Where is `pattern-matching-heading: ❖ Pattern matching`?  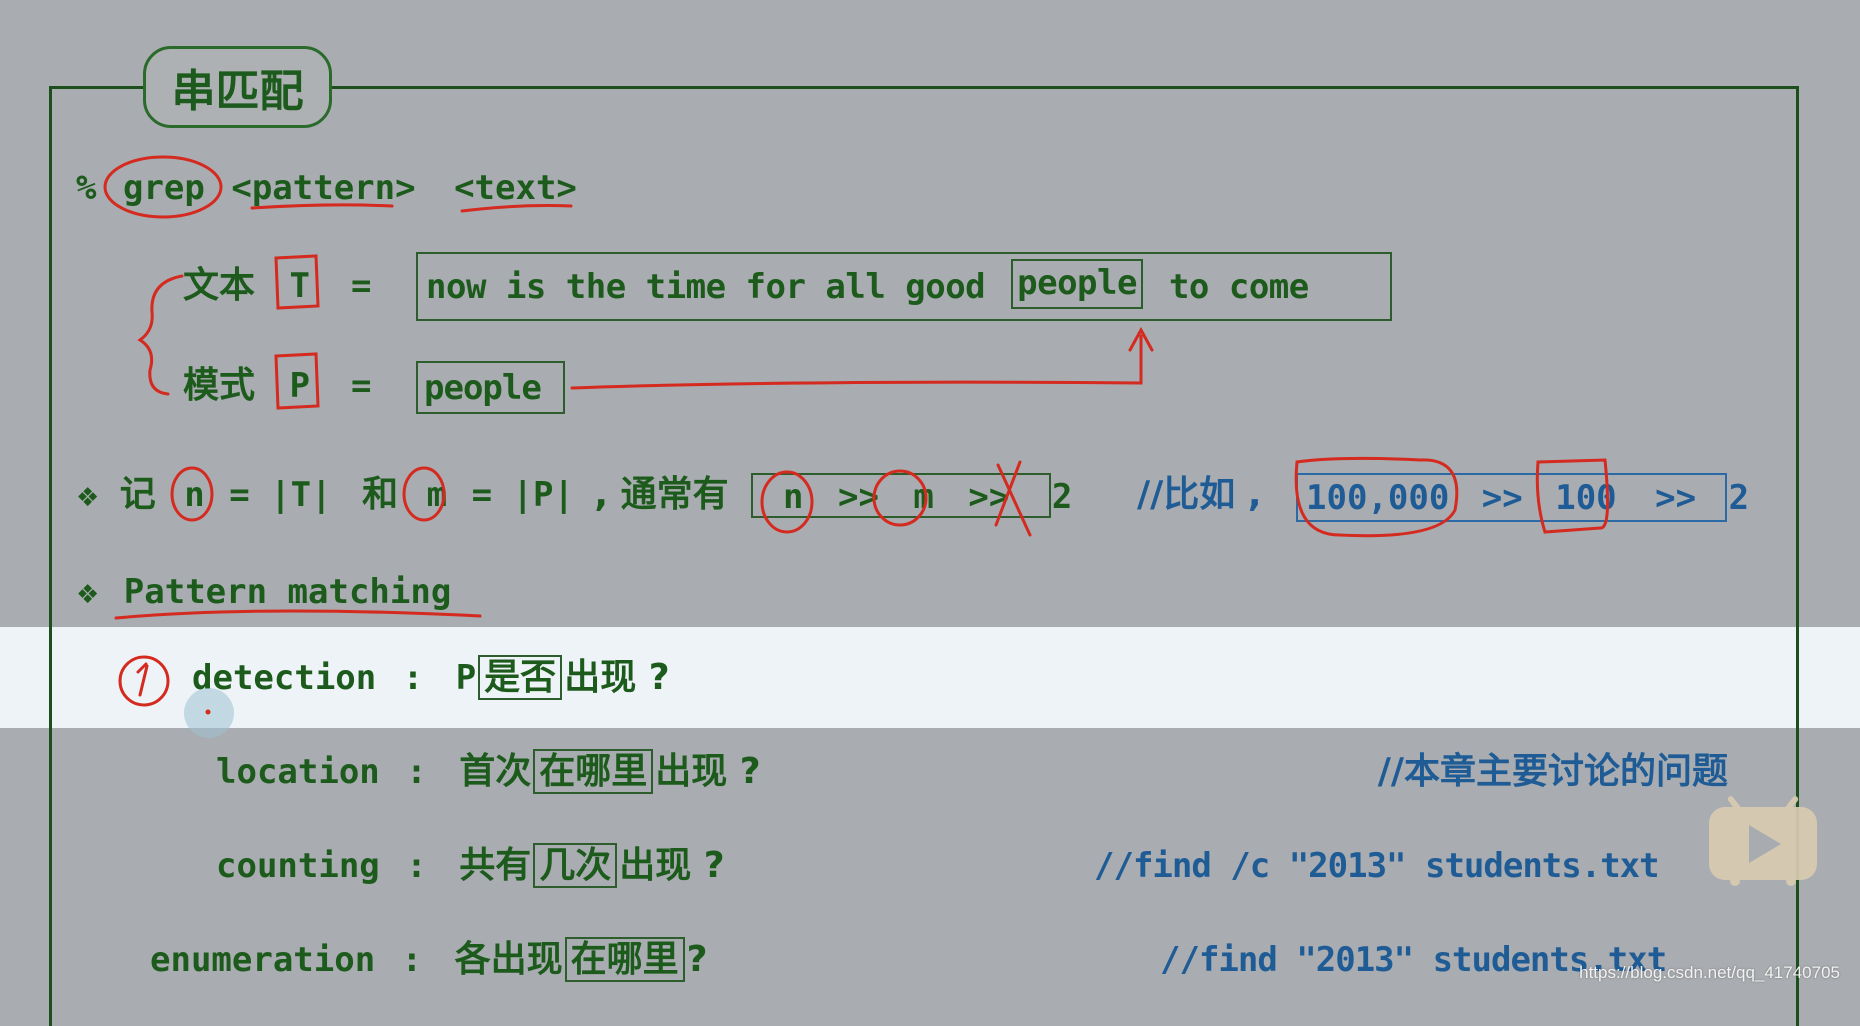 pattern-matching-heading: ❖ Pattern matching is located at coordinates (263, 593).